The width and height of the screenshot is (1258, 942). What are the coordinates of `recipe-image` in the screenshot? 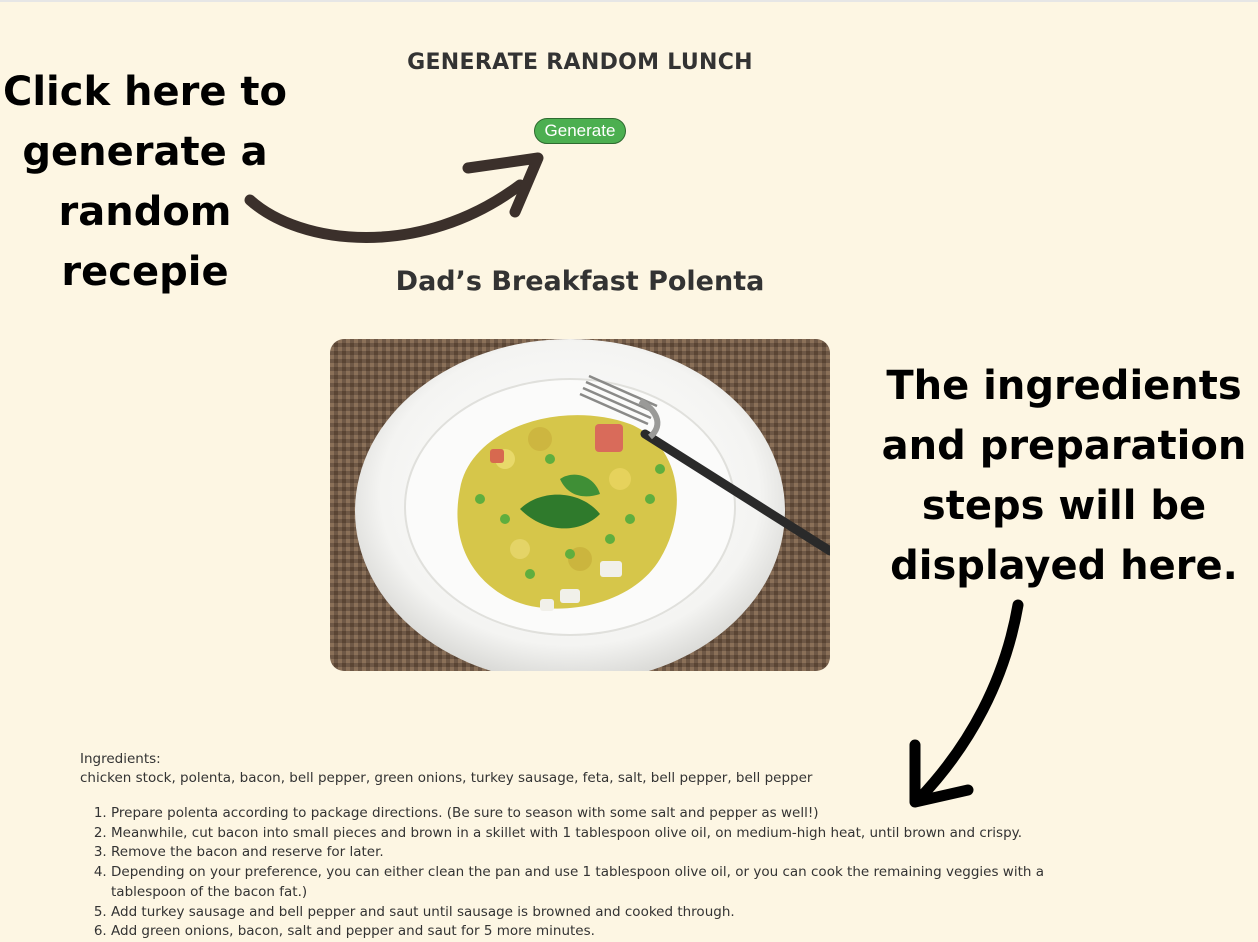 It's located at (580, 505).